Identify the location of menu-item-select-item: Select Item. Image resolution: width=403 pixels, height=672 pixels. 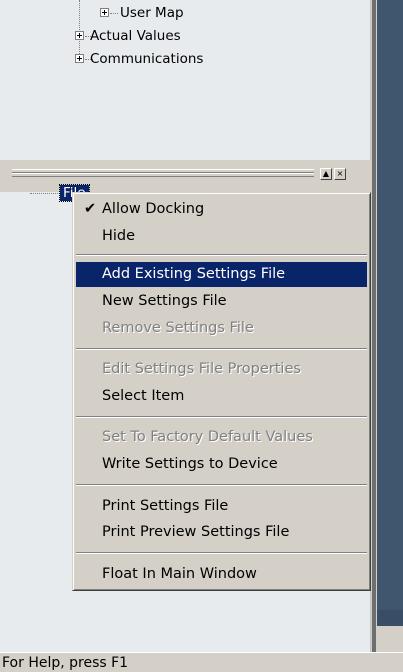
(221, 396).